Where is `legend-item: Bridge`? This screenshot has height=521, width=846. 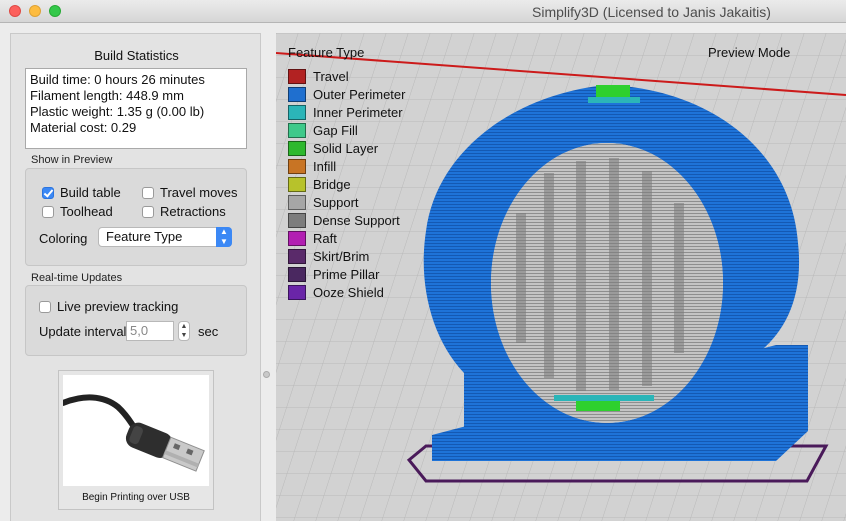
legend-item: Bridge is located at coordinates (346, 184).